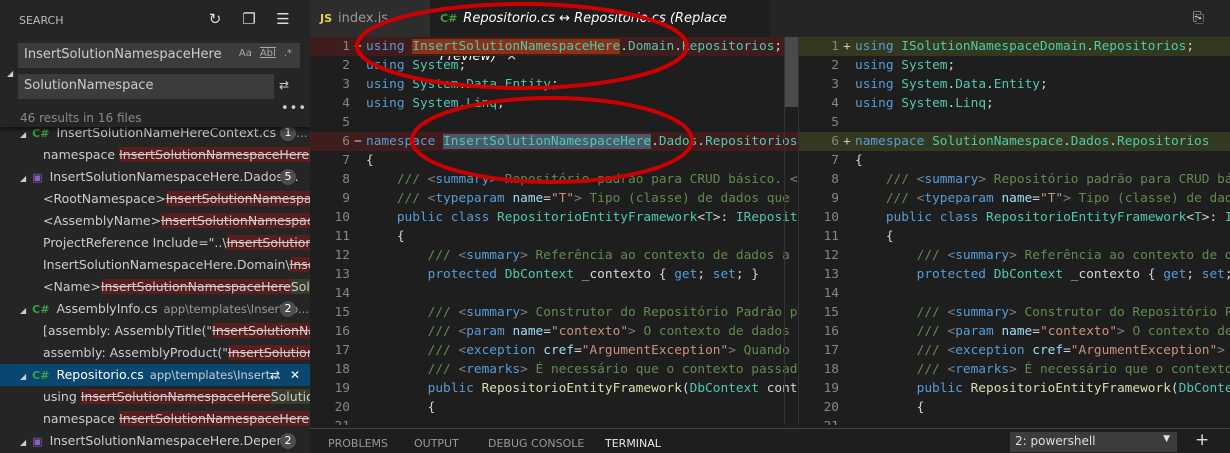 The width and height of the screenshot is (1230, 453). I want to click on match-case-icon: Aa, so click(245, 53).